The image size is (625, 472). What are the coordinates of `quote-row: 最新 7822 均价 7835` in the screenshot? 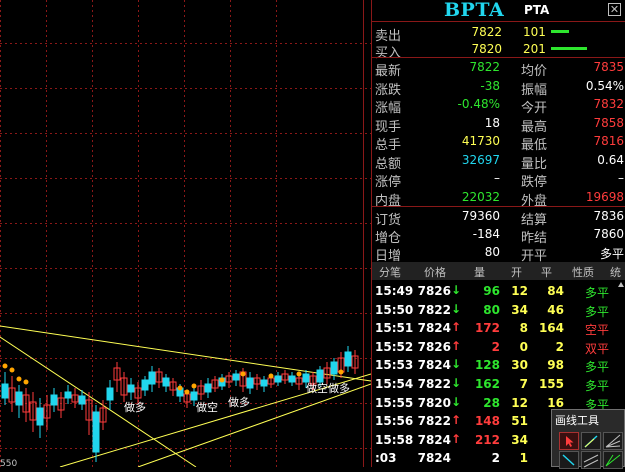 It's located at (498, 68).